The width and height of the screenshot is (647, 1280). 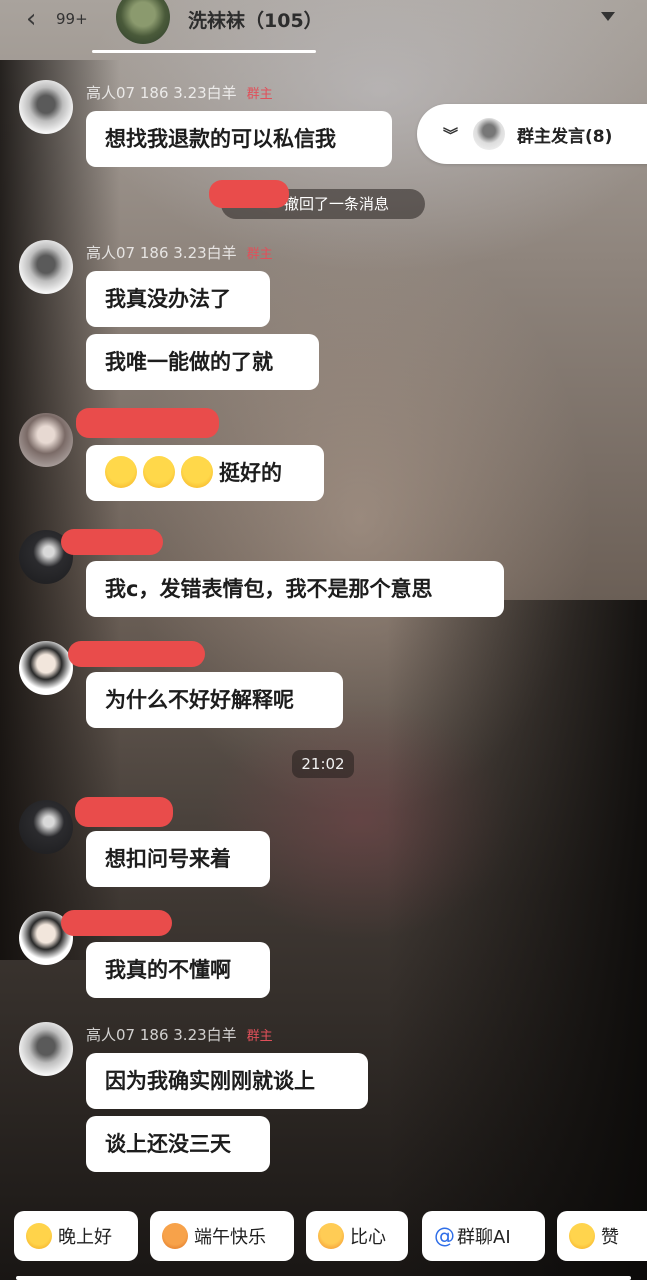 I want to click on group-avatar, so click(x=143, y=22).